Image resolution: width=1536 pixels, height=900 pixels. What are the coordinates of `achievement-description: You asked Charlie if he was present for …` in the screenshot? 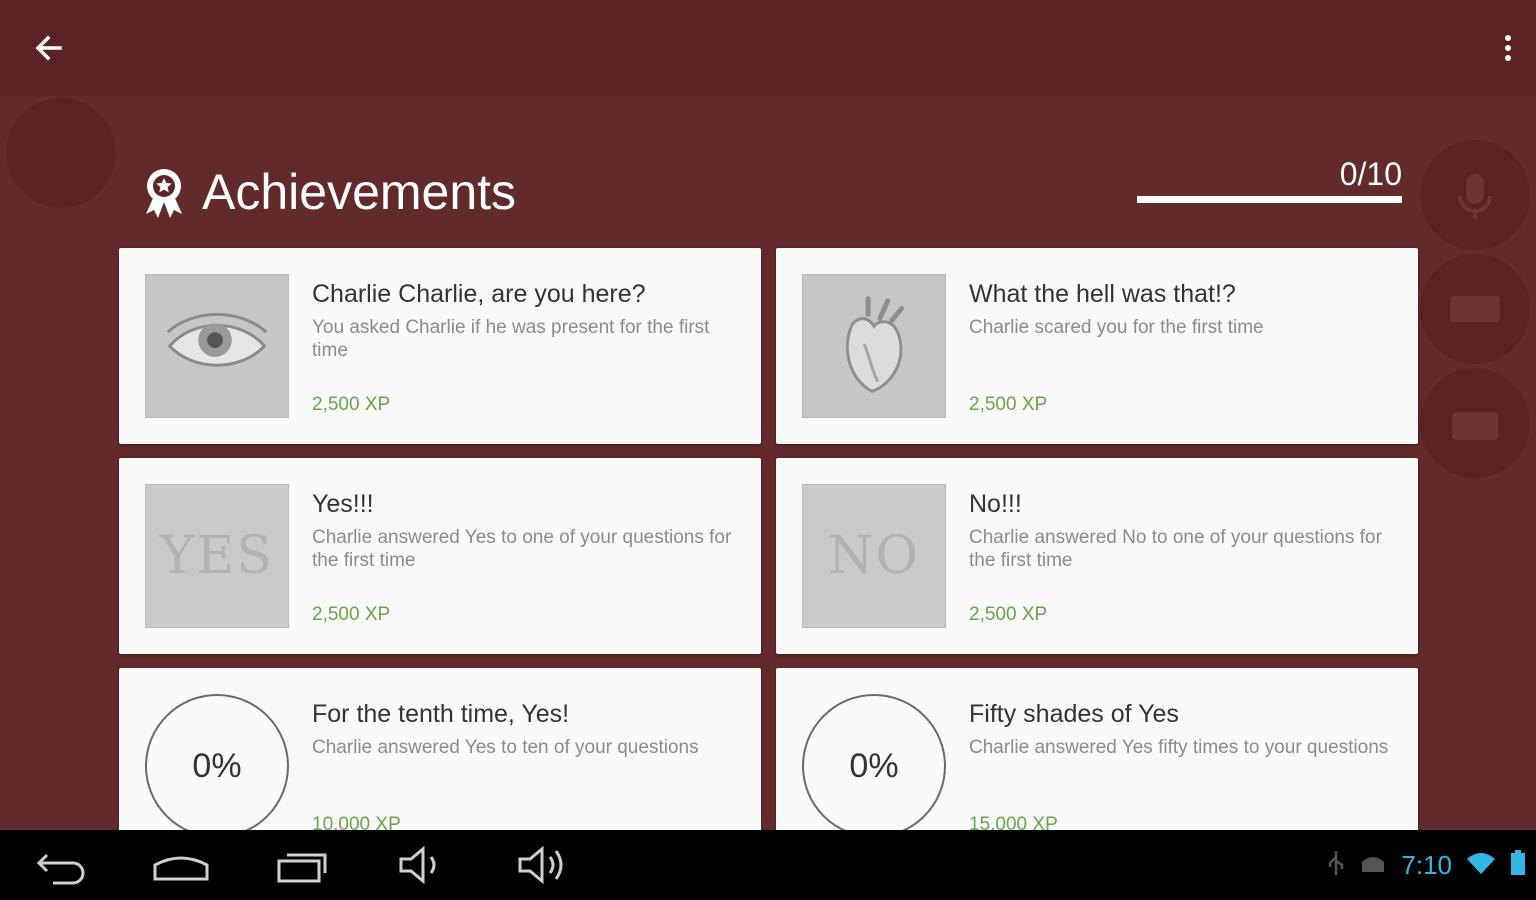 It's located at (511, 339).